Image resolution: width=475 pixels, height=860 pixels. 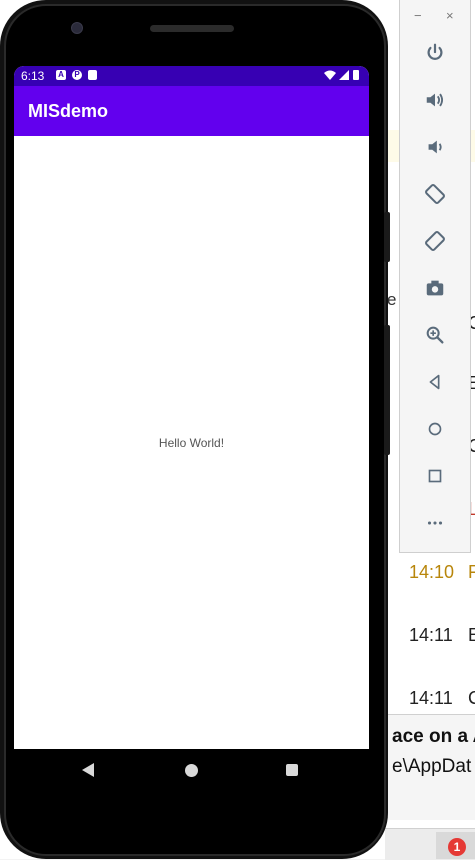 What do you see at coordinates (292, 770) in the screenshot?
I see `nav-recents-icon` at bounding box center [292, 770].